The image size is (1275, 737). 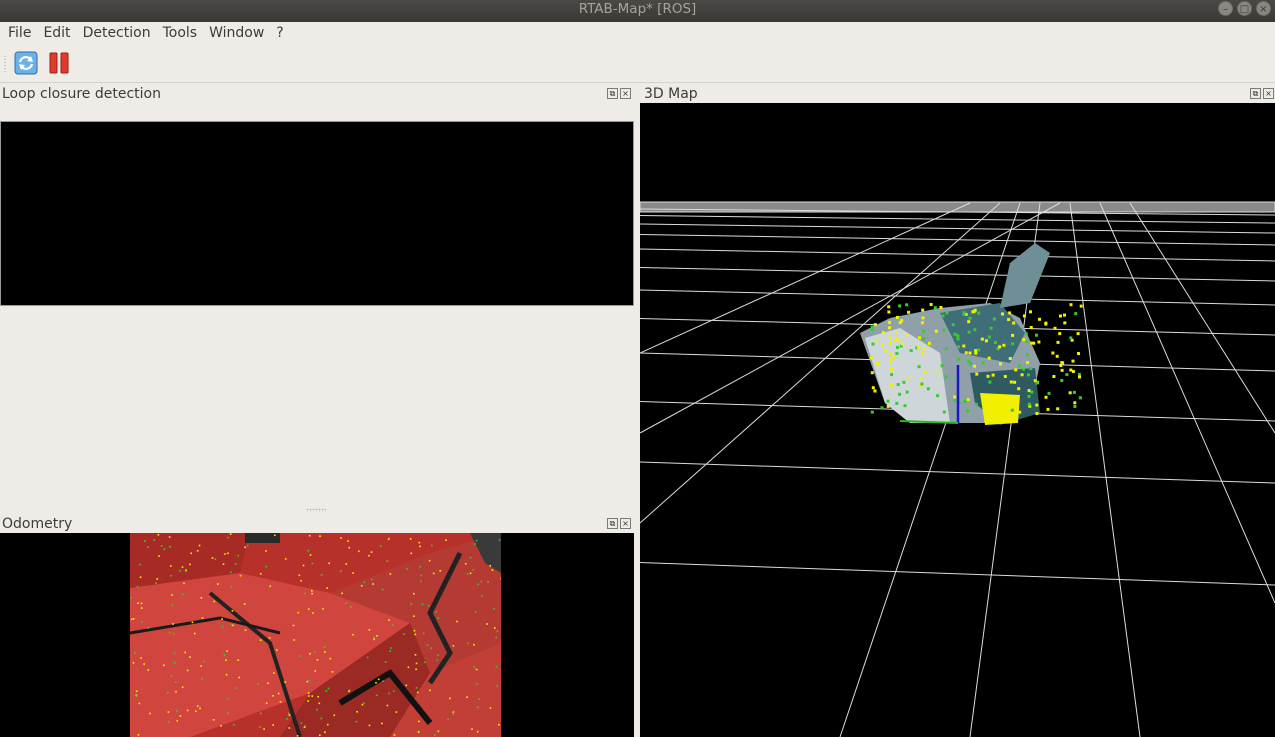 I want to click on minimize-icon: –, so click(x=1225, y=8).